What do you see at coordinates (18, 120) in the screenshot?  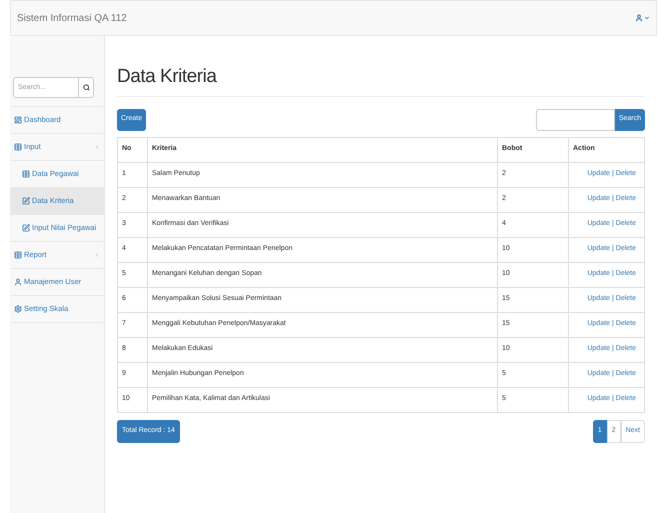 I see `dashboard-icon` at bounding box center [18, 120].